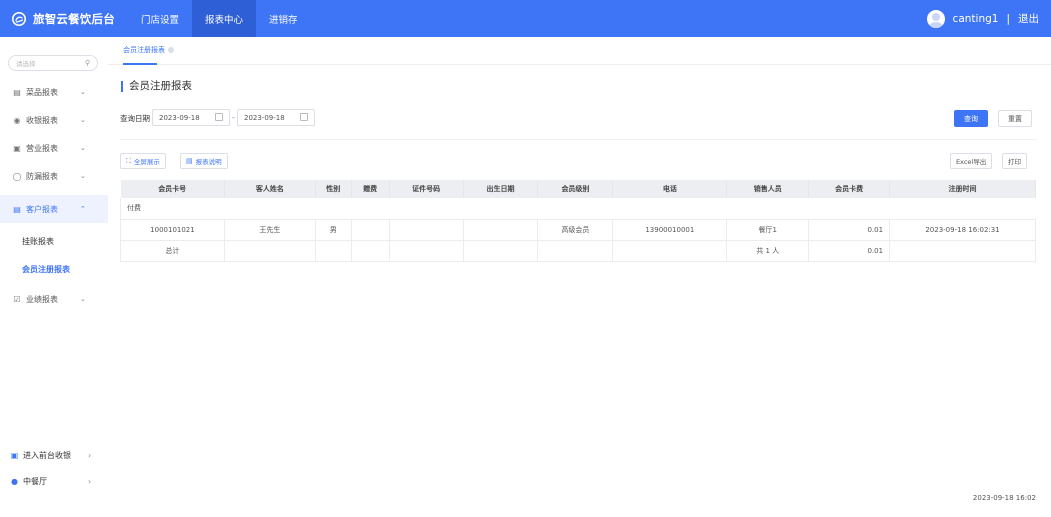 The height and width of the screenshot is (517, 1051). I want to click on table-cell: 0.01, so click(849, 251).